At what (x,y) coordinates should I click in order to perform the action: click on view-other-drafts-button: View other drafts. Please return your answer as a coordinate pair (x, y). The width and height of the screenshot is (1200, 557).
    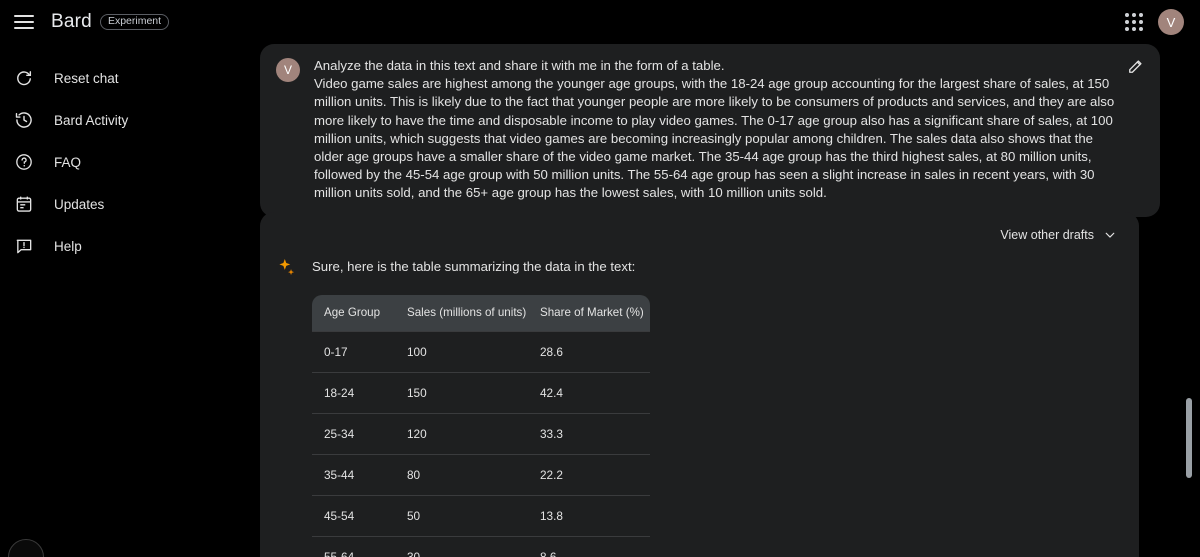
    Looking at the image, I should click on (1058, 235).